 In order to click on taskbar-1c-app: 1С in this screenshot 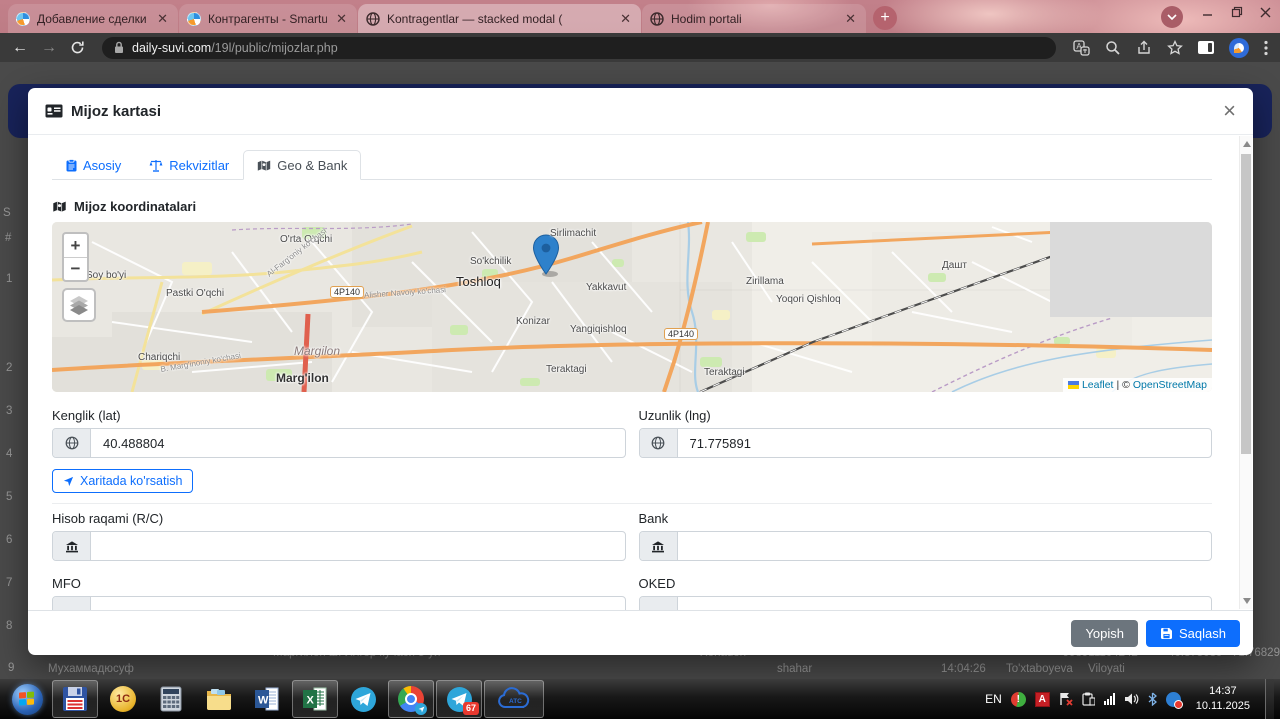, I will do `click(123, 699)`.